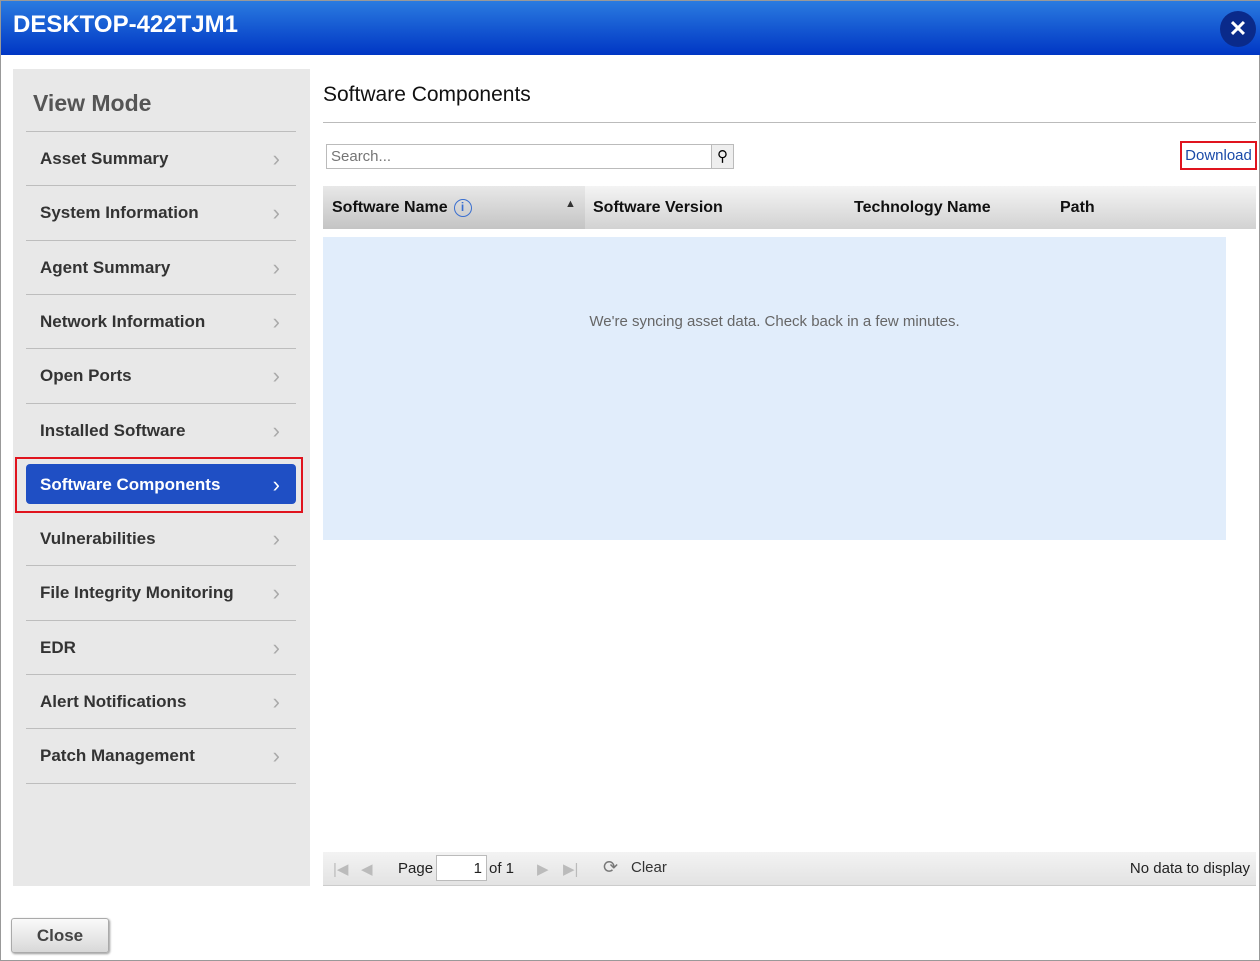 The width and height of the screenshot is (1260, 961). What do you see at coordinates (123, 321) in the screenshot?
I see `sidebar-item-label: Network Information` at bounding box center [123, 321].